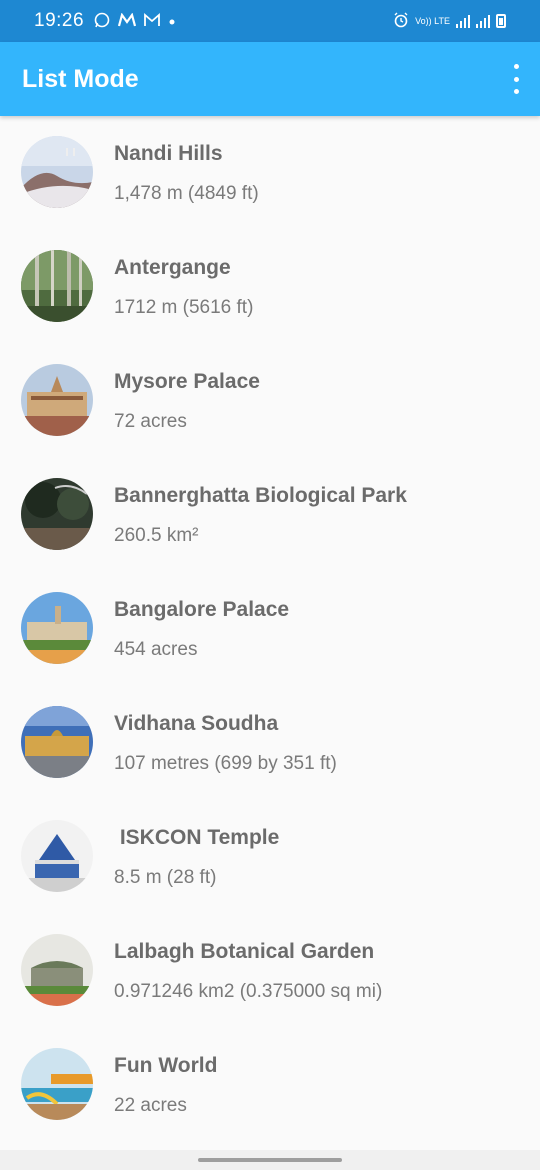 Image resolution: width=540 pixels, height=1170 pixels. What do you see at coordinates (270, 21) in the screenshot?
I see `status-bar: 19:26 Vo)) LTE` at bounding box center [270, 21].